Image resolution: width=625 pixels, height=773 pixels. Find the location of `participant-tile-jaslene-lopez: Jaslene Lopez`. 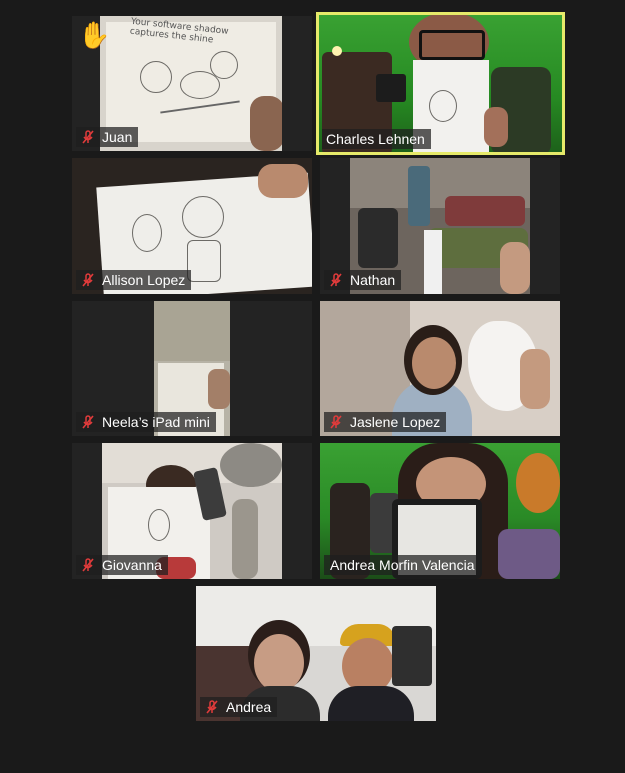

participant-tile-jaslene-lopez: Jaslene Lopez is located at coordinates (440, 368).